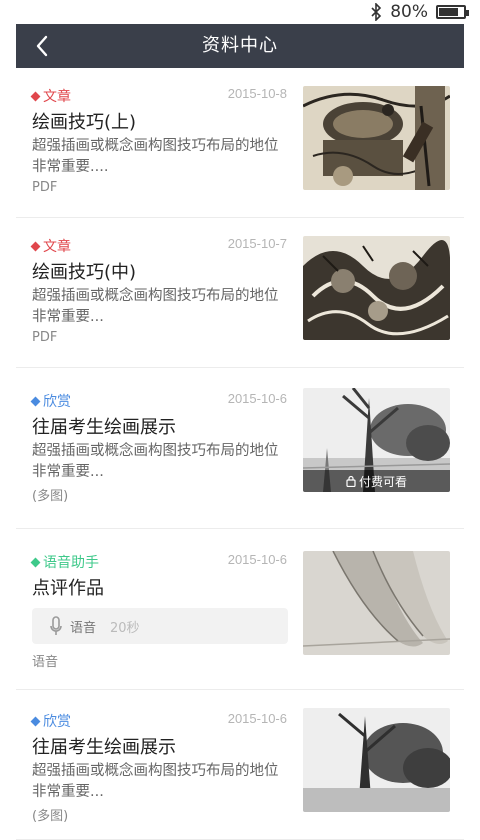 Image resolution: width=480 pixels, height=840 pixels. What do you see at coordinates (84, 272) in the screenshot?
I see `item-title: 绘画技巧(中)` at bounding box center [84, 272].